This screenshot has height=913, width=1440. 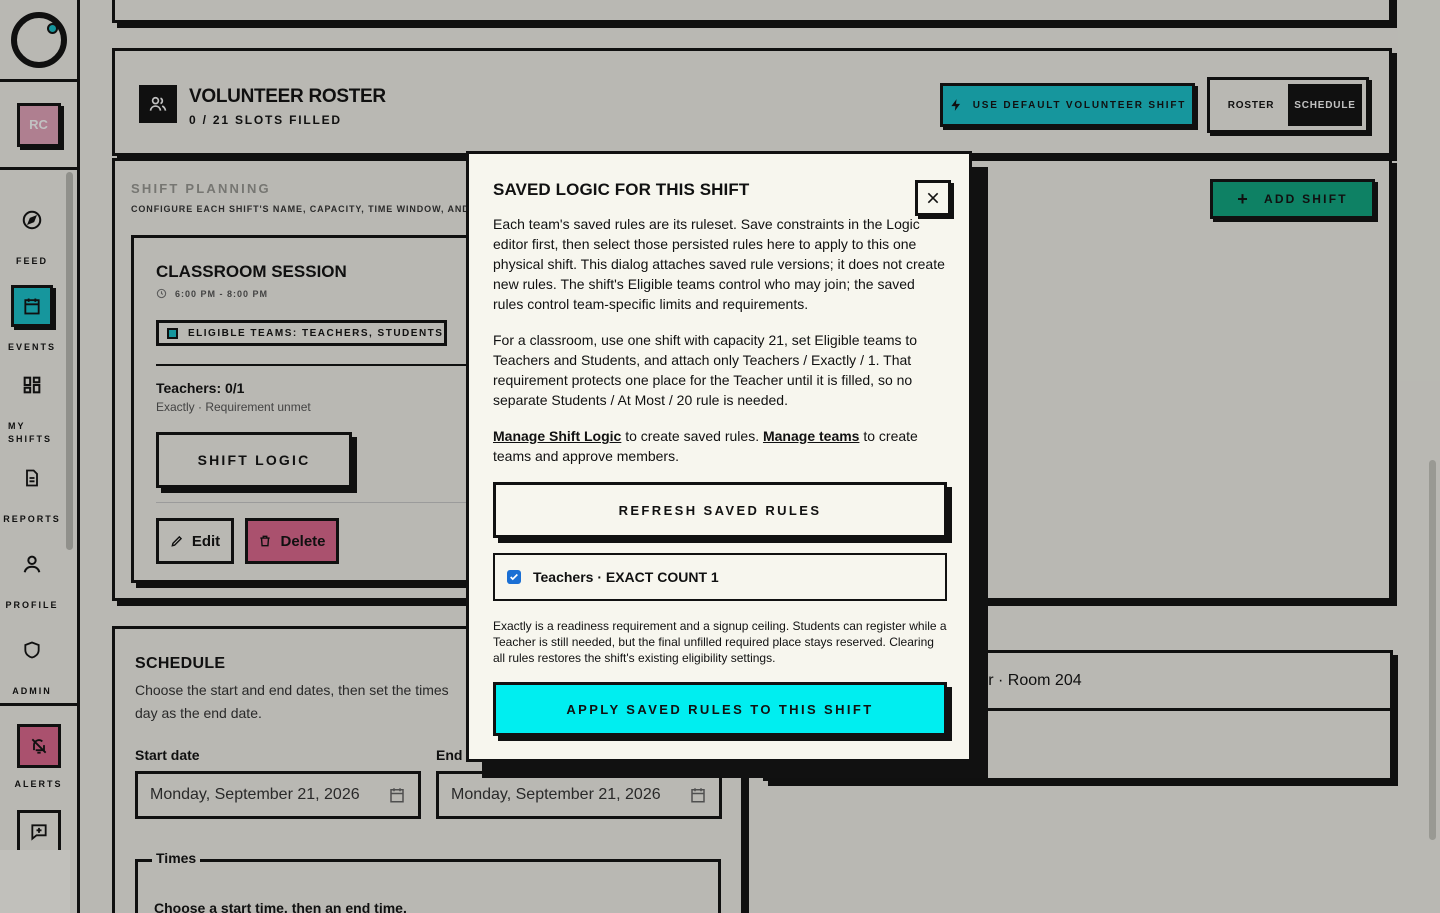 What do you see at coordinates (557, 436) in the screenshot?
I see `manage-shift-logic-link: Manage Shift Logic` at bounding box center [557, 436].